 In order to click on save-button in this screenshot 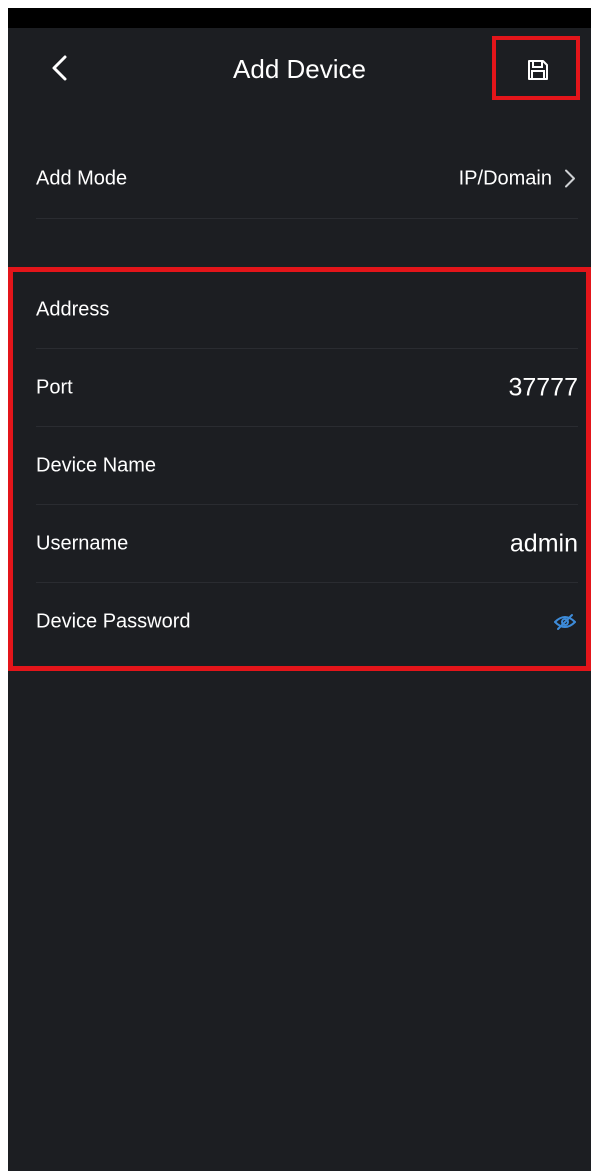, I will do `click(536, 68)`.